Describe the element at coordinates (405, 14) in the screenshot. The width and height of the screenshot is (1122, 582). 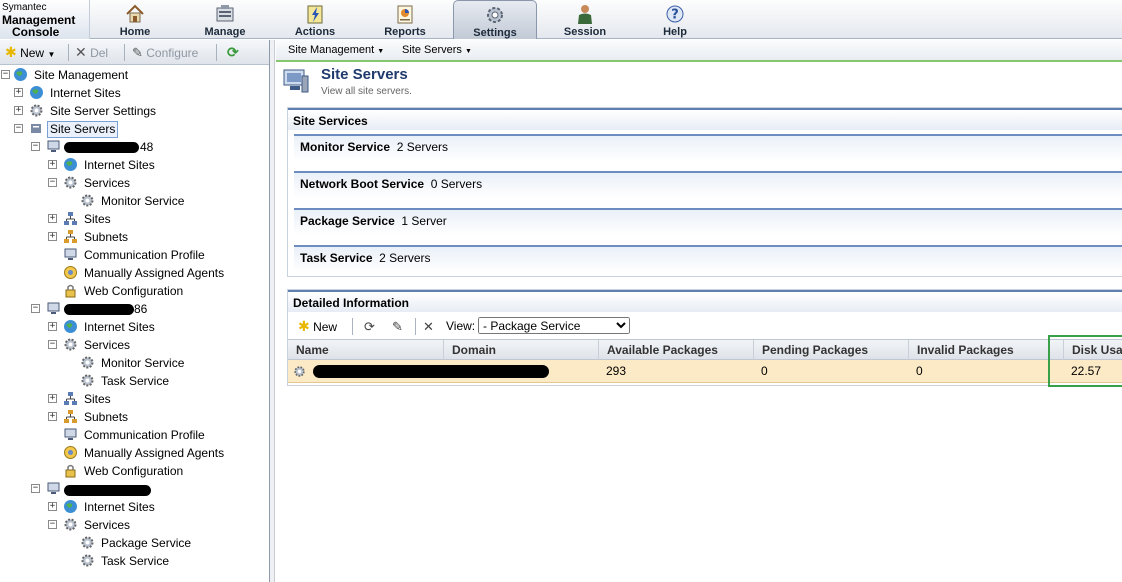
I see `reports-icon` at that location.